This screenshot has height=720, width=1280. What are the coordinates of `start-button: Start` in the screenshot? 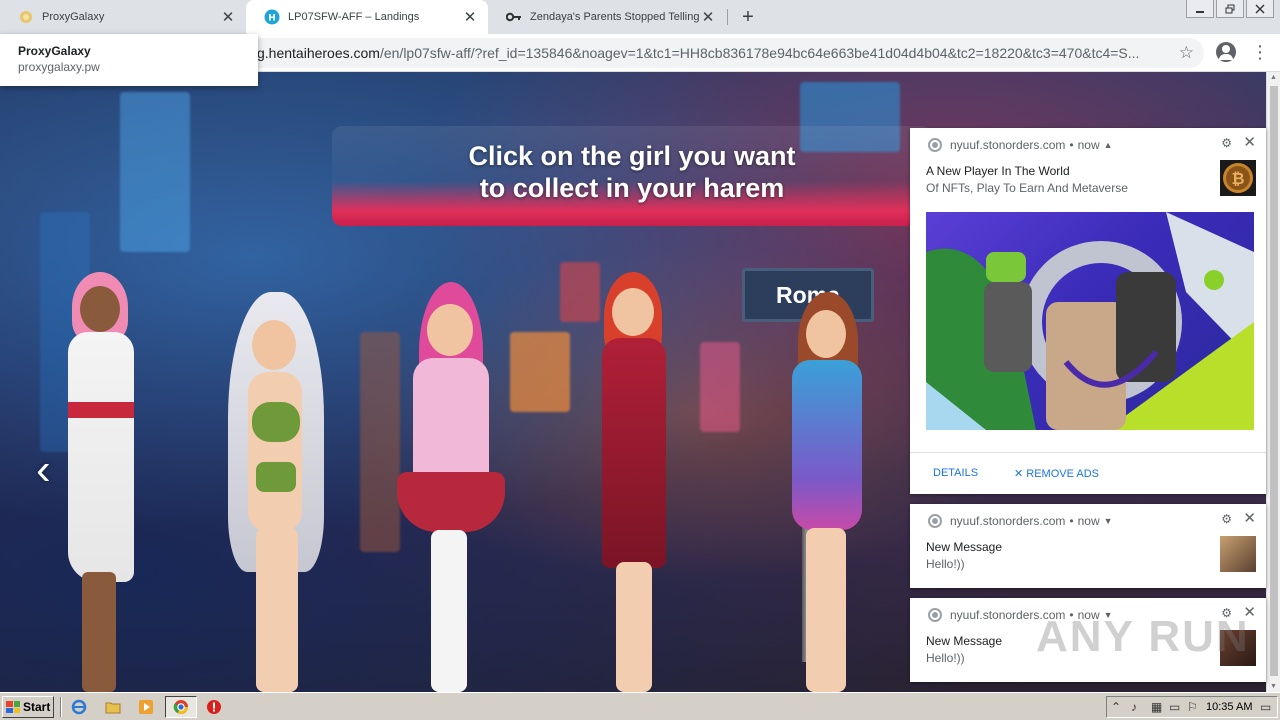 It's located at (28, 707).